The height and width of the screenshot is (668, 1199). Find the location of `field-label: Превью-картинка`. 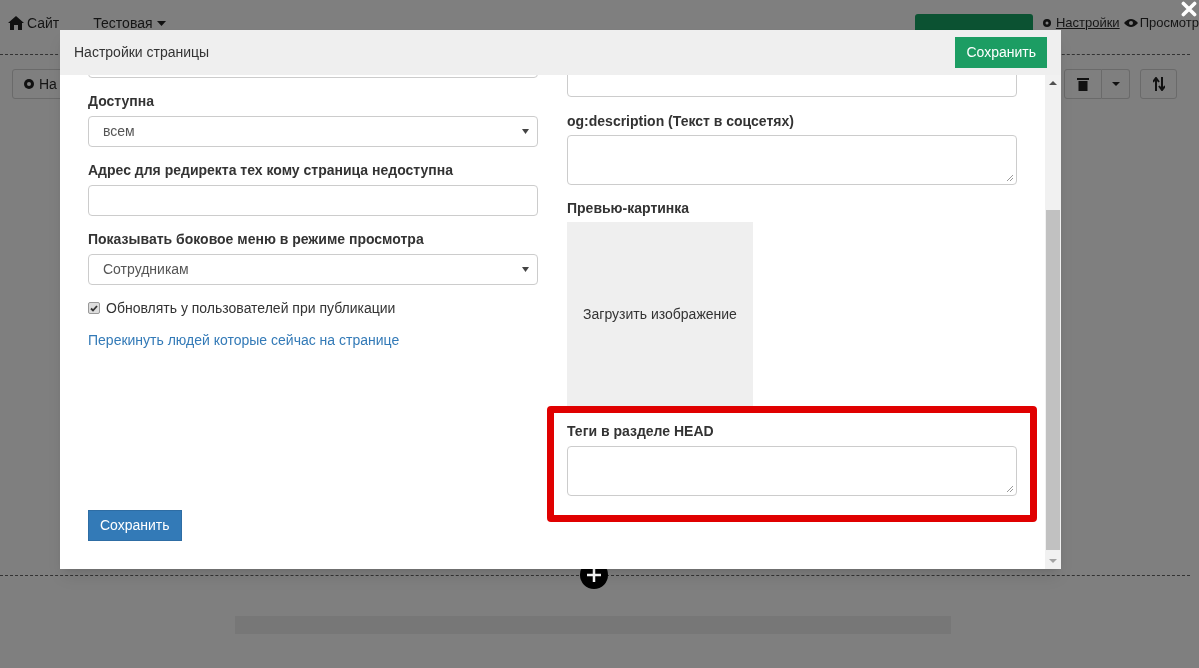

field-label: Превью-картинка is located at coordinates (629, 208).